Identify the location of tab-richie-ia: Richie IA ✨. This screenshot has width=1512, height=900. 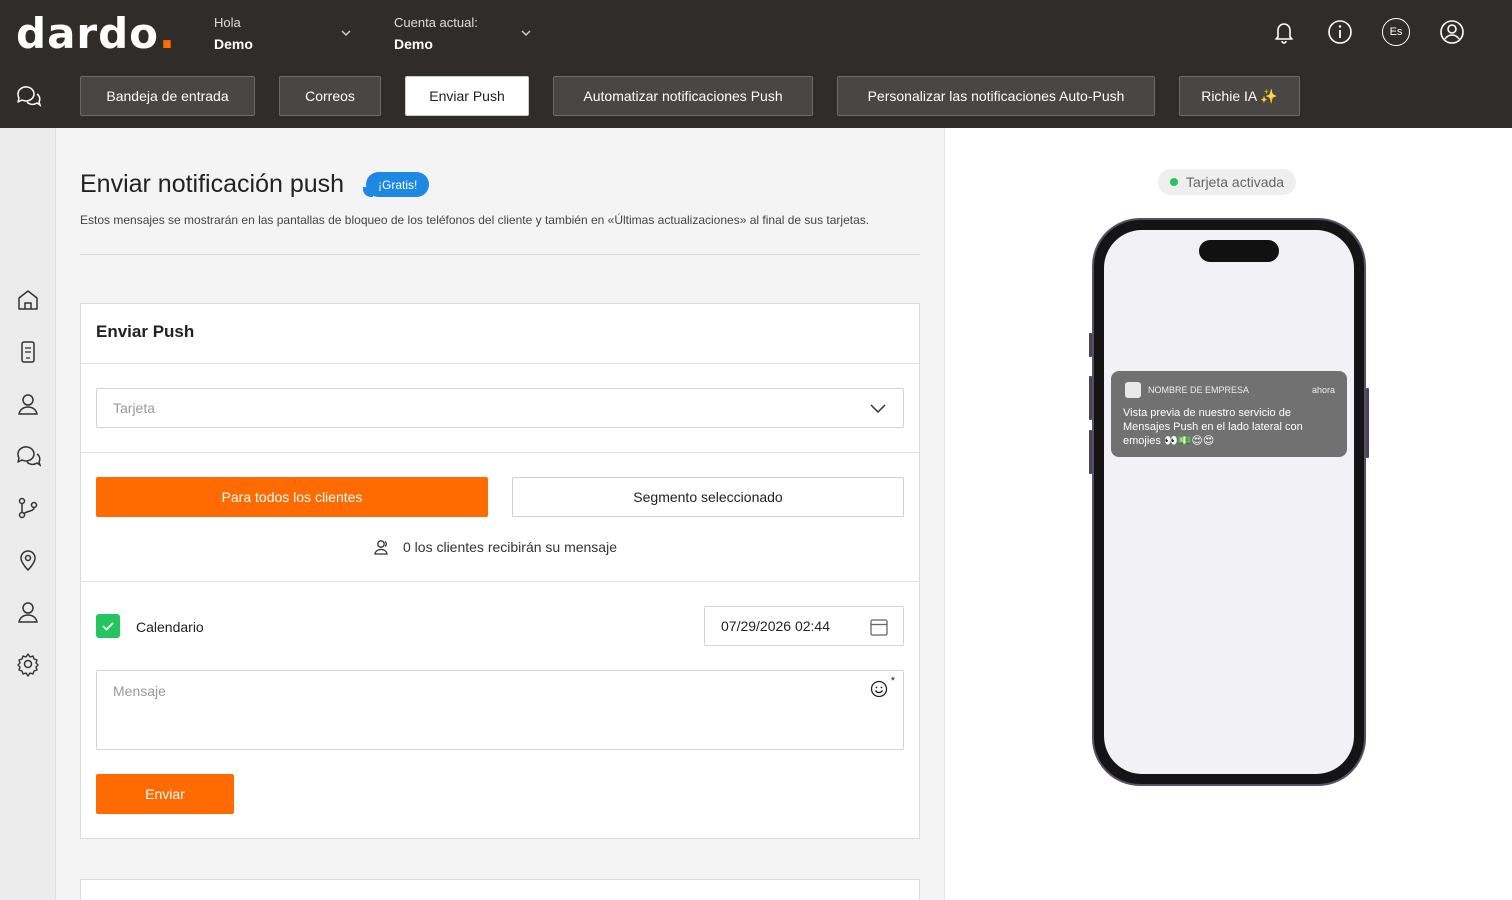
(1239, 96).